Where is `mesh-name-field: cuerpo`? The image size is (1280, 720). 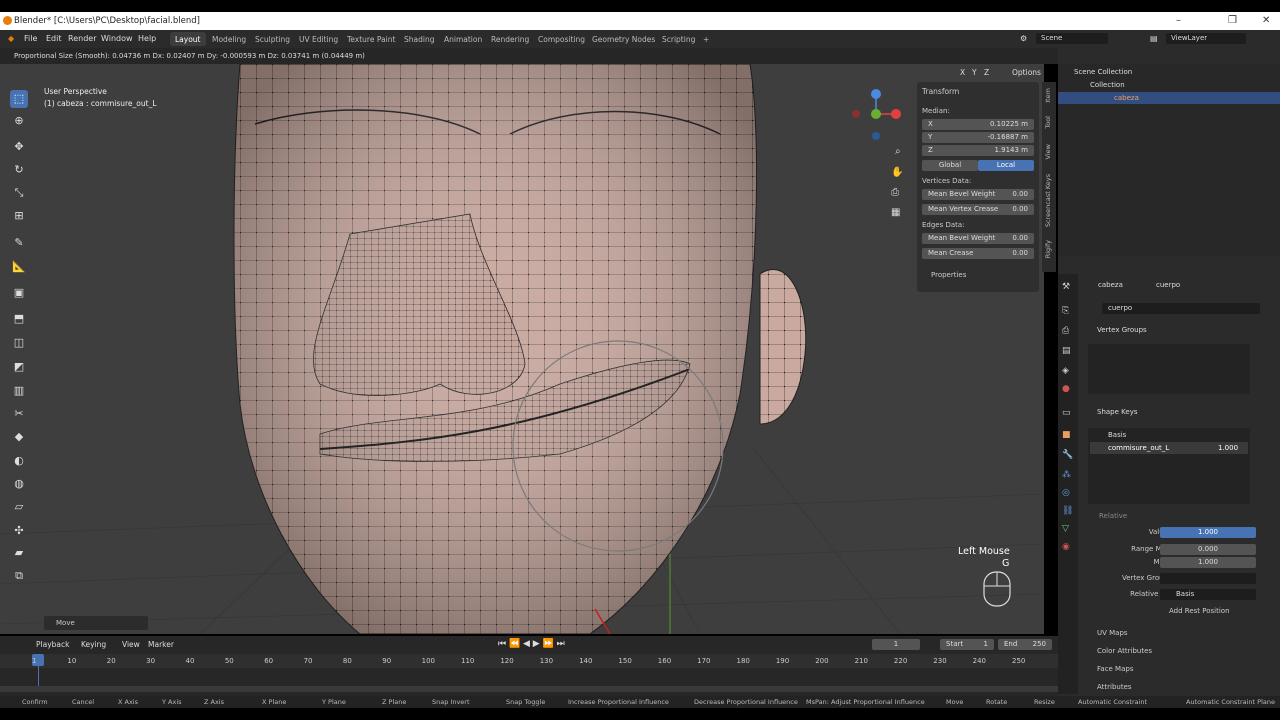 mesh-name-field: cuerpo is located at coordinates (1120, 308).